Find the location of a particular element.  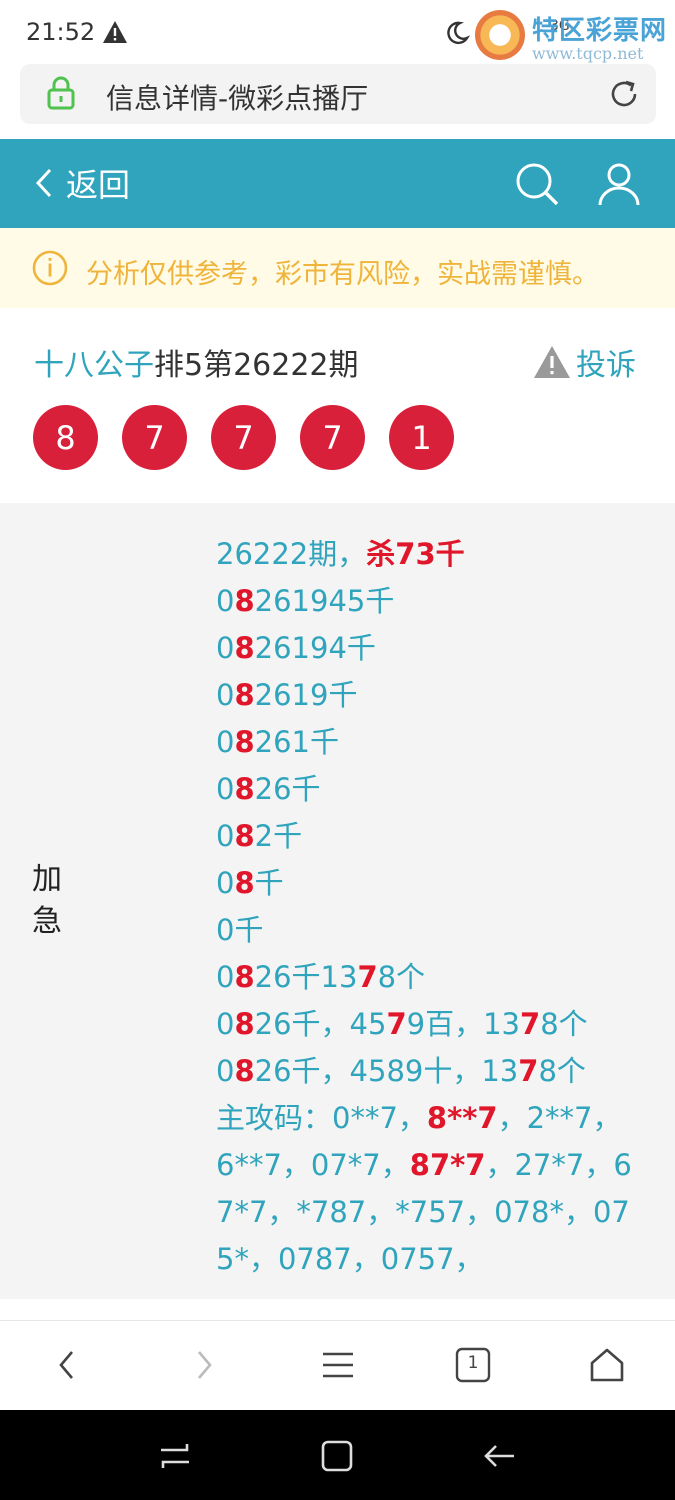

number-ball: 8 is located at coordinates (65, 437).